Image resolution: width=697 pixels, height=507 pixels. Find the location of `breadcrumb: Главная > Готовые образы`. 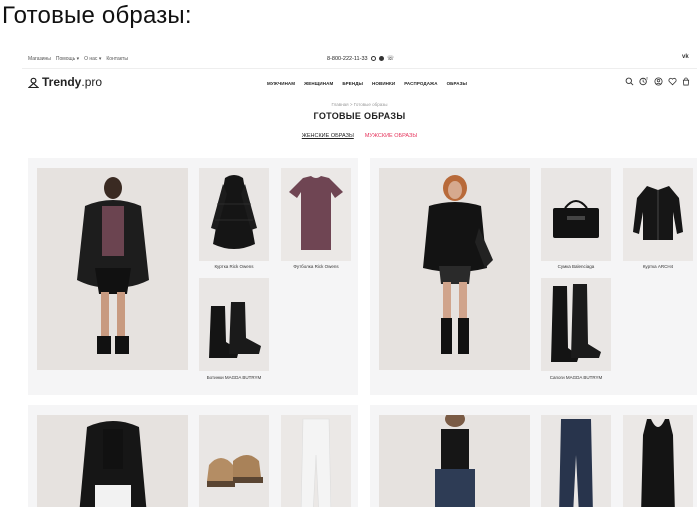

breadcrumb: Главная > Готовые образы is located at coordinates (359, 104).